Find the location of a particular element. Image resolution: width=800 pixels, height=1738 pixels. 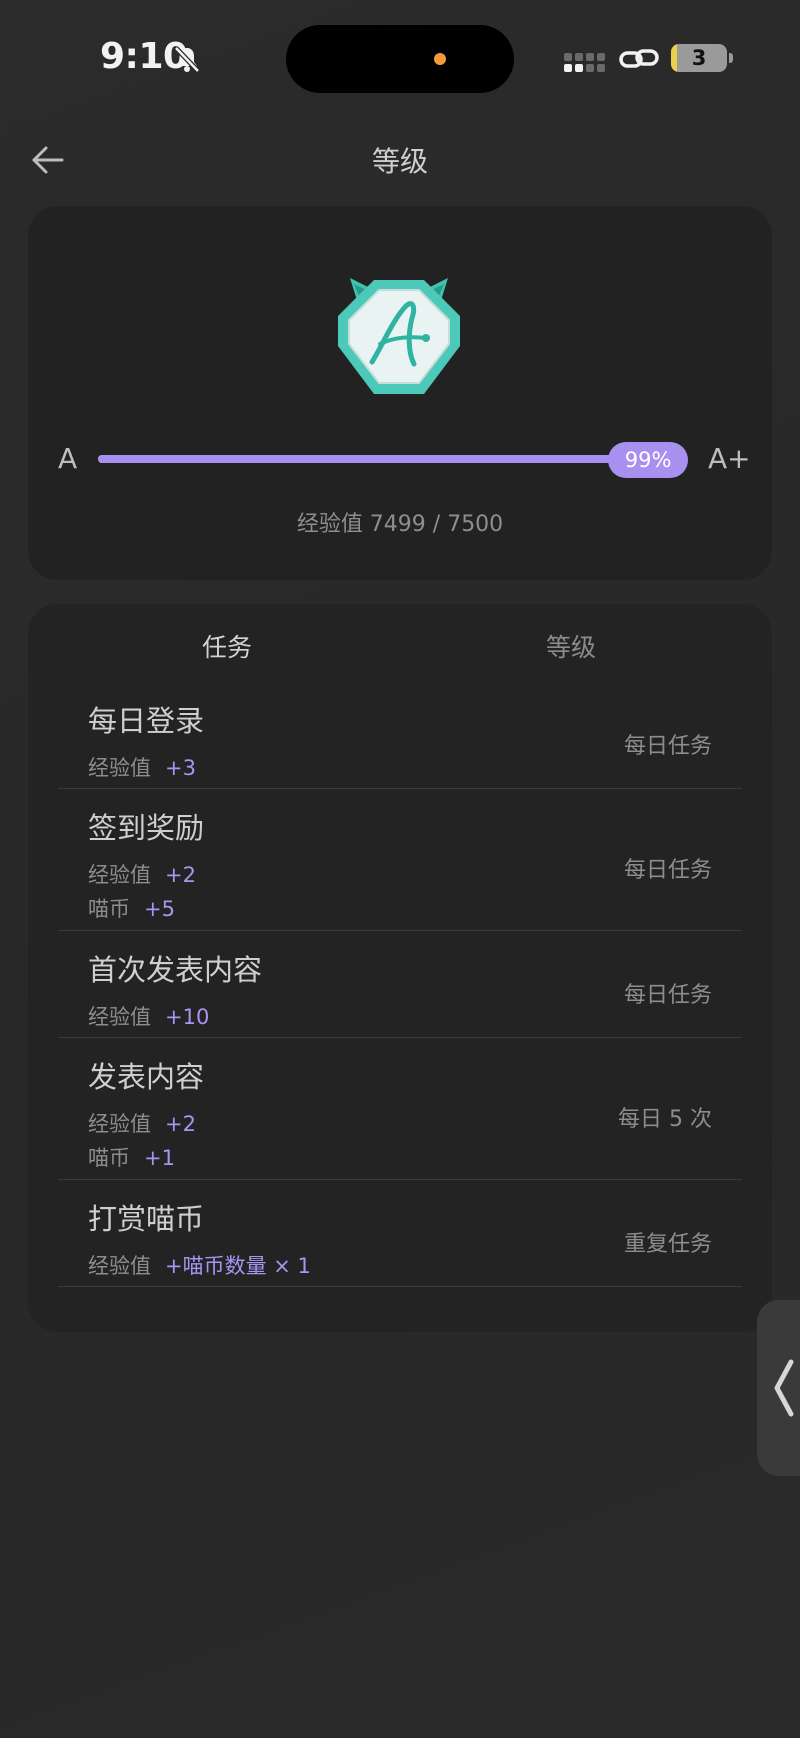

task-type: 重复任务 is located at coordinates (667, 1244).